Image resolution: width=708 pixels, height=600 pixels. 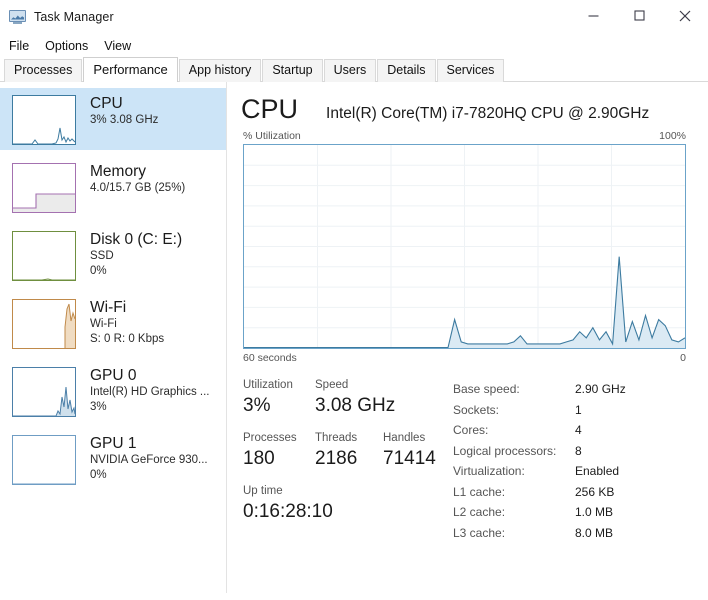 I want to click on sidebar-item-sub1: Wi-Fi, so click(x=103, y=324).